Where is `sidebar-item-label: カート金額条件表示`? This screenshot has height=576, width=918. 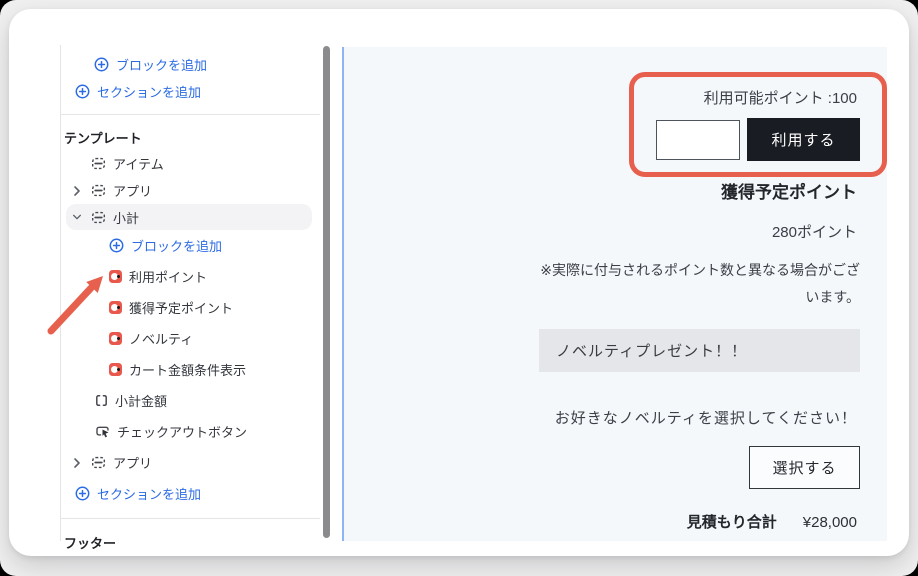
sidebar-item-label: カート金額条件表示 is located at coordinates (188, 370).